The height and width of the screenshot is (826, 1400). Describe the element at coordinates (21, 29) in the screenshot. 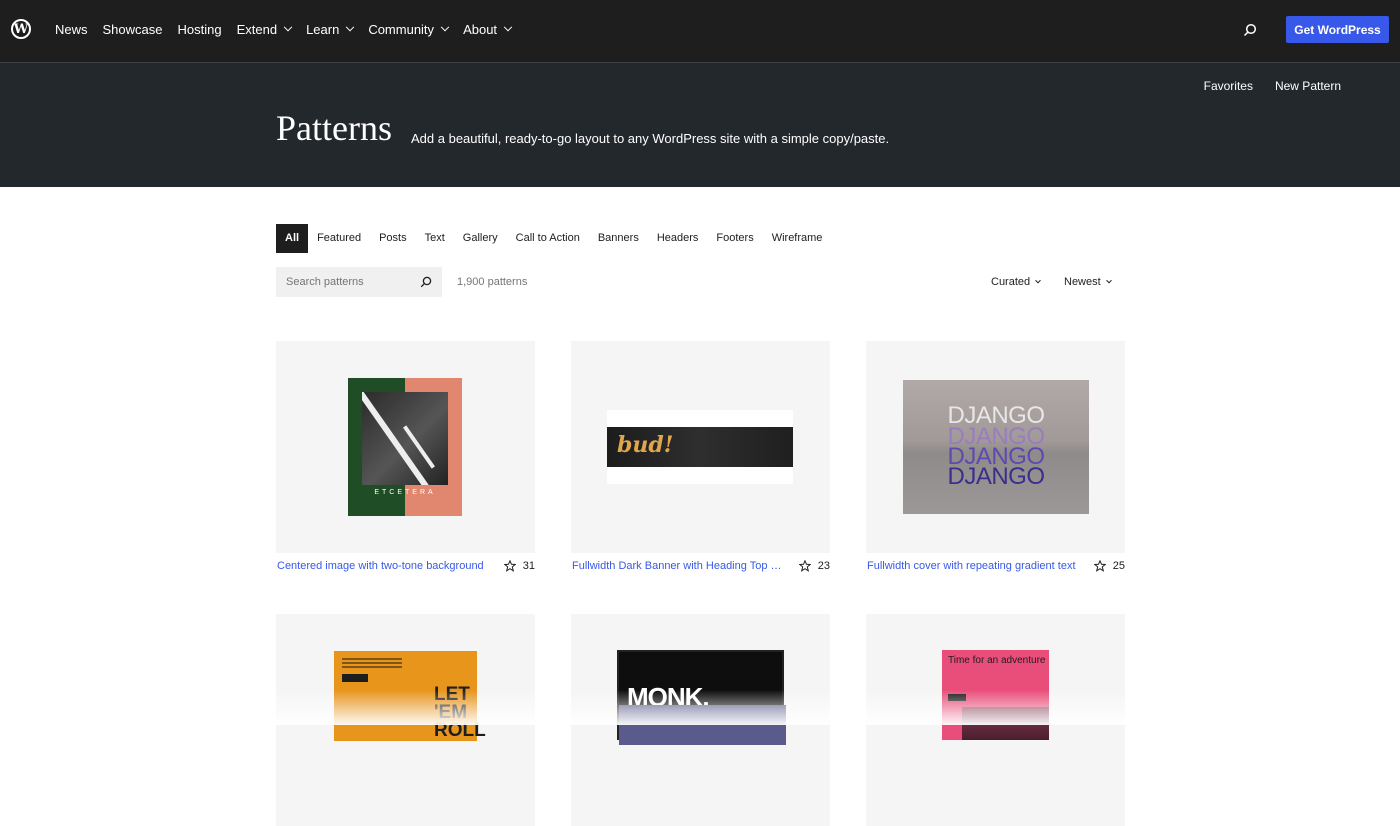

I see `wordpress-logo-icon: W` at that location.